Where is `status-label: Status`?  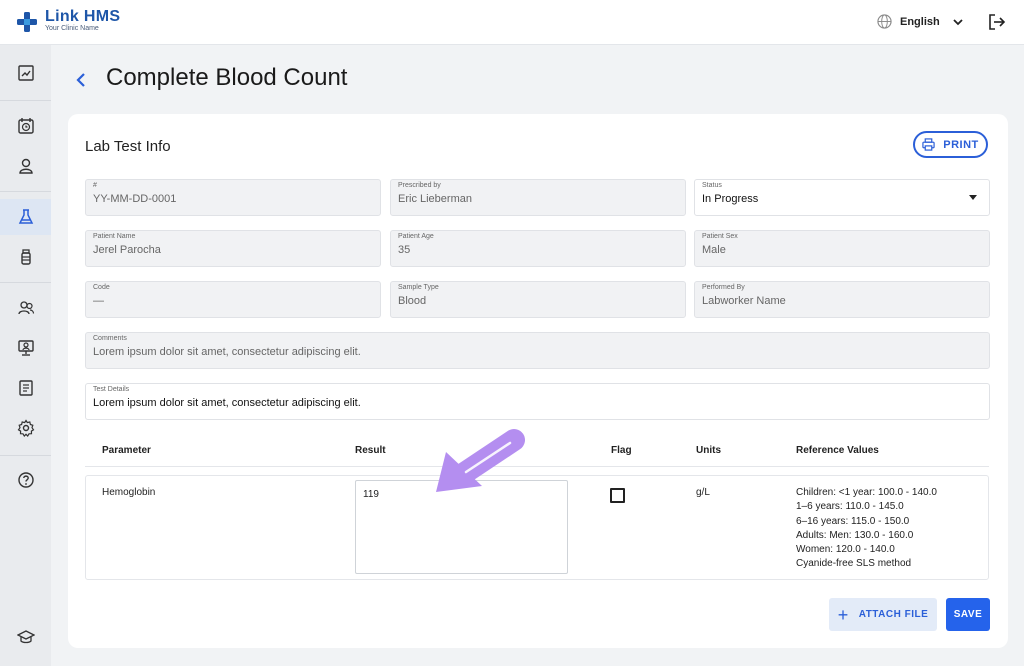 status-label: Status is located at coordinates (712, 185).